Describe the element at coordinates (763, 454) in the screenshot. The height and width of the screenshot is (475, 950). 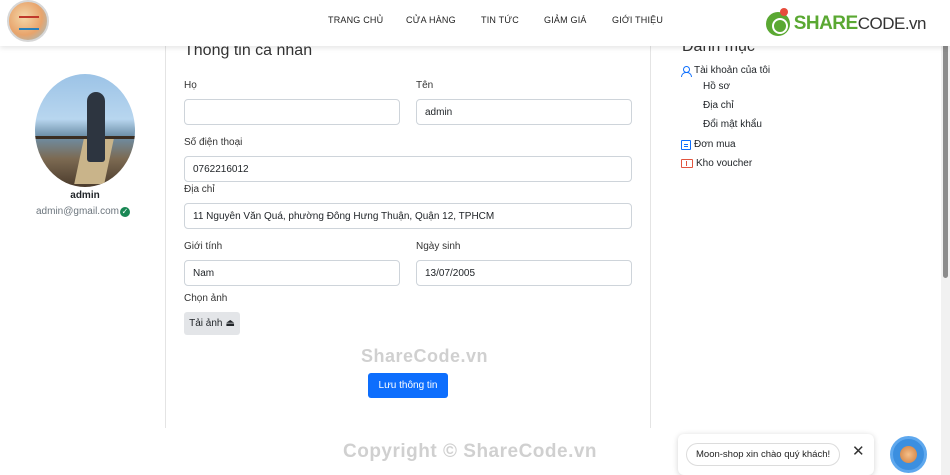
I see `chat-greeting: Moon-shop xin chào quý khách!` at that location.